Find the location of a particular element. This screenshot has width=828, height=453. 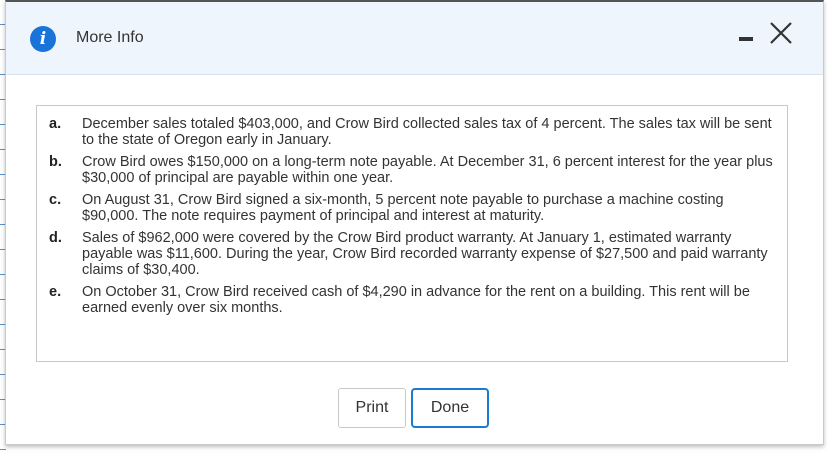

item-letter: a. is located at coordinates (55, 124).